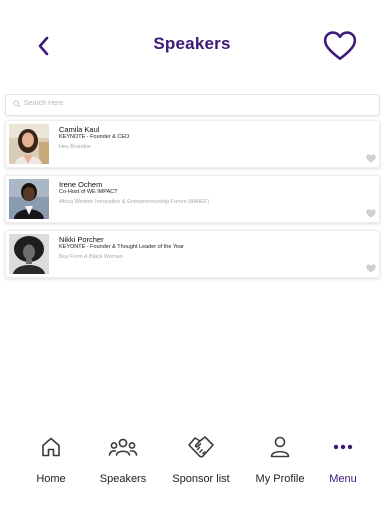 The height and width of the screenshot is (512, 384). Describe the element at coordinates (17, 104) in the screenshot. I see `search-icon` at that location.